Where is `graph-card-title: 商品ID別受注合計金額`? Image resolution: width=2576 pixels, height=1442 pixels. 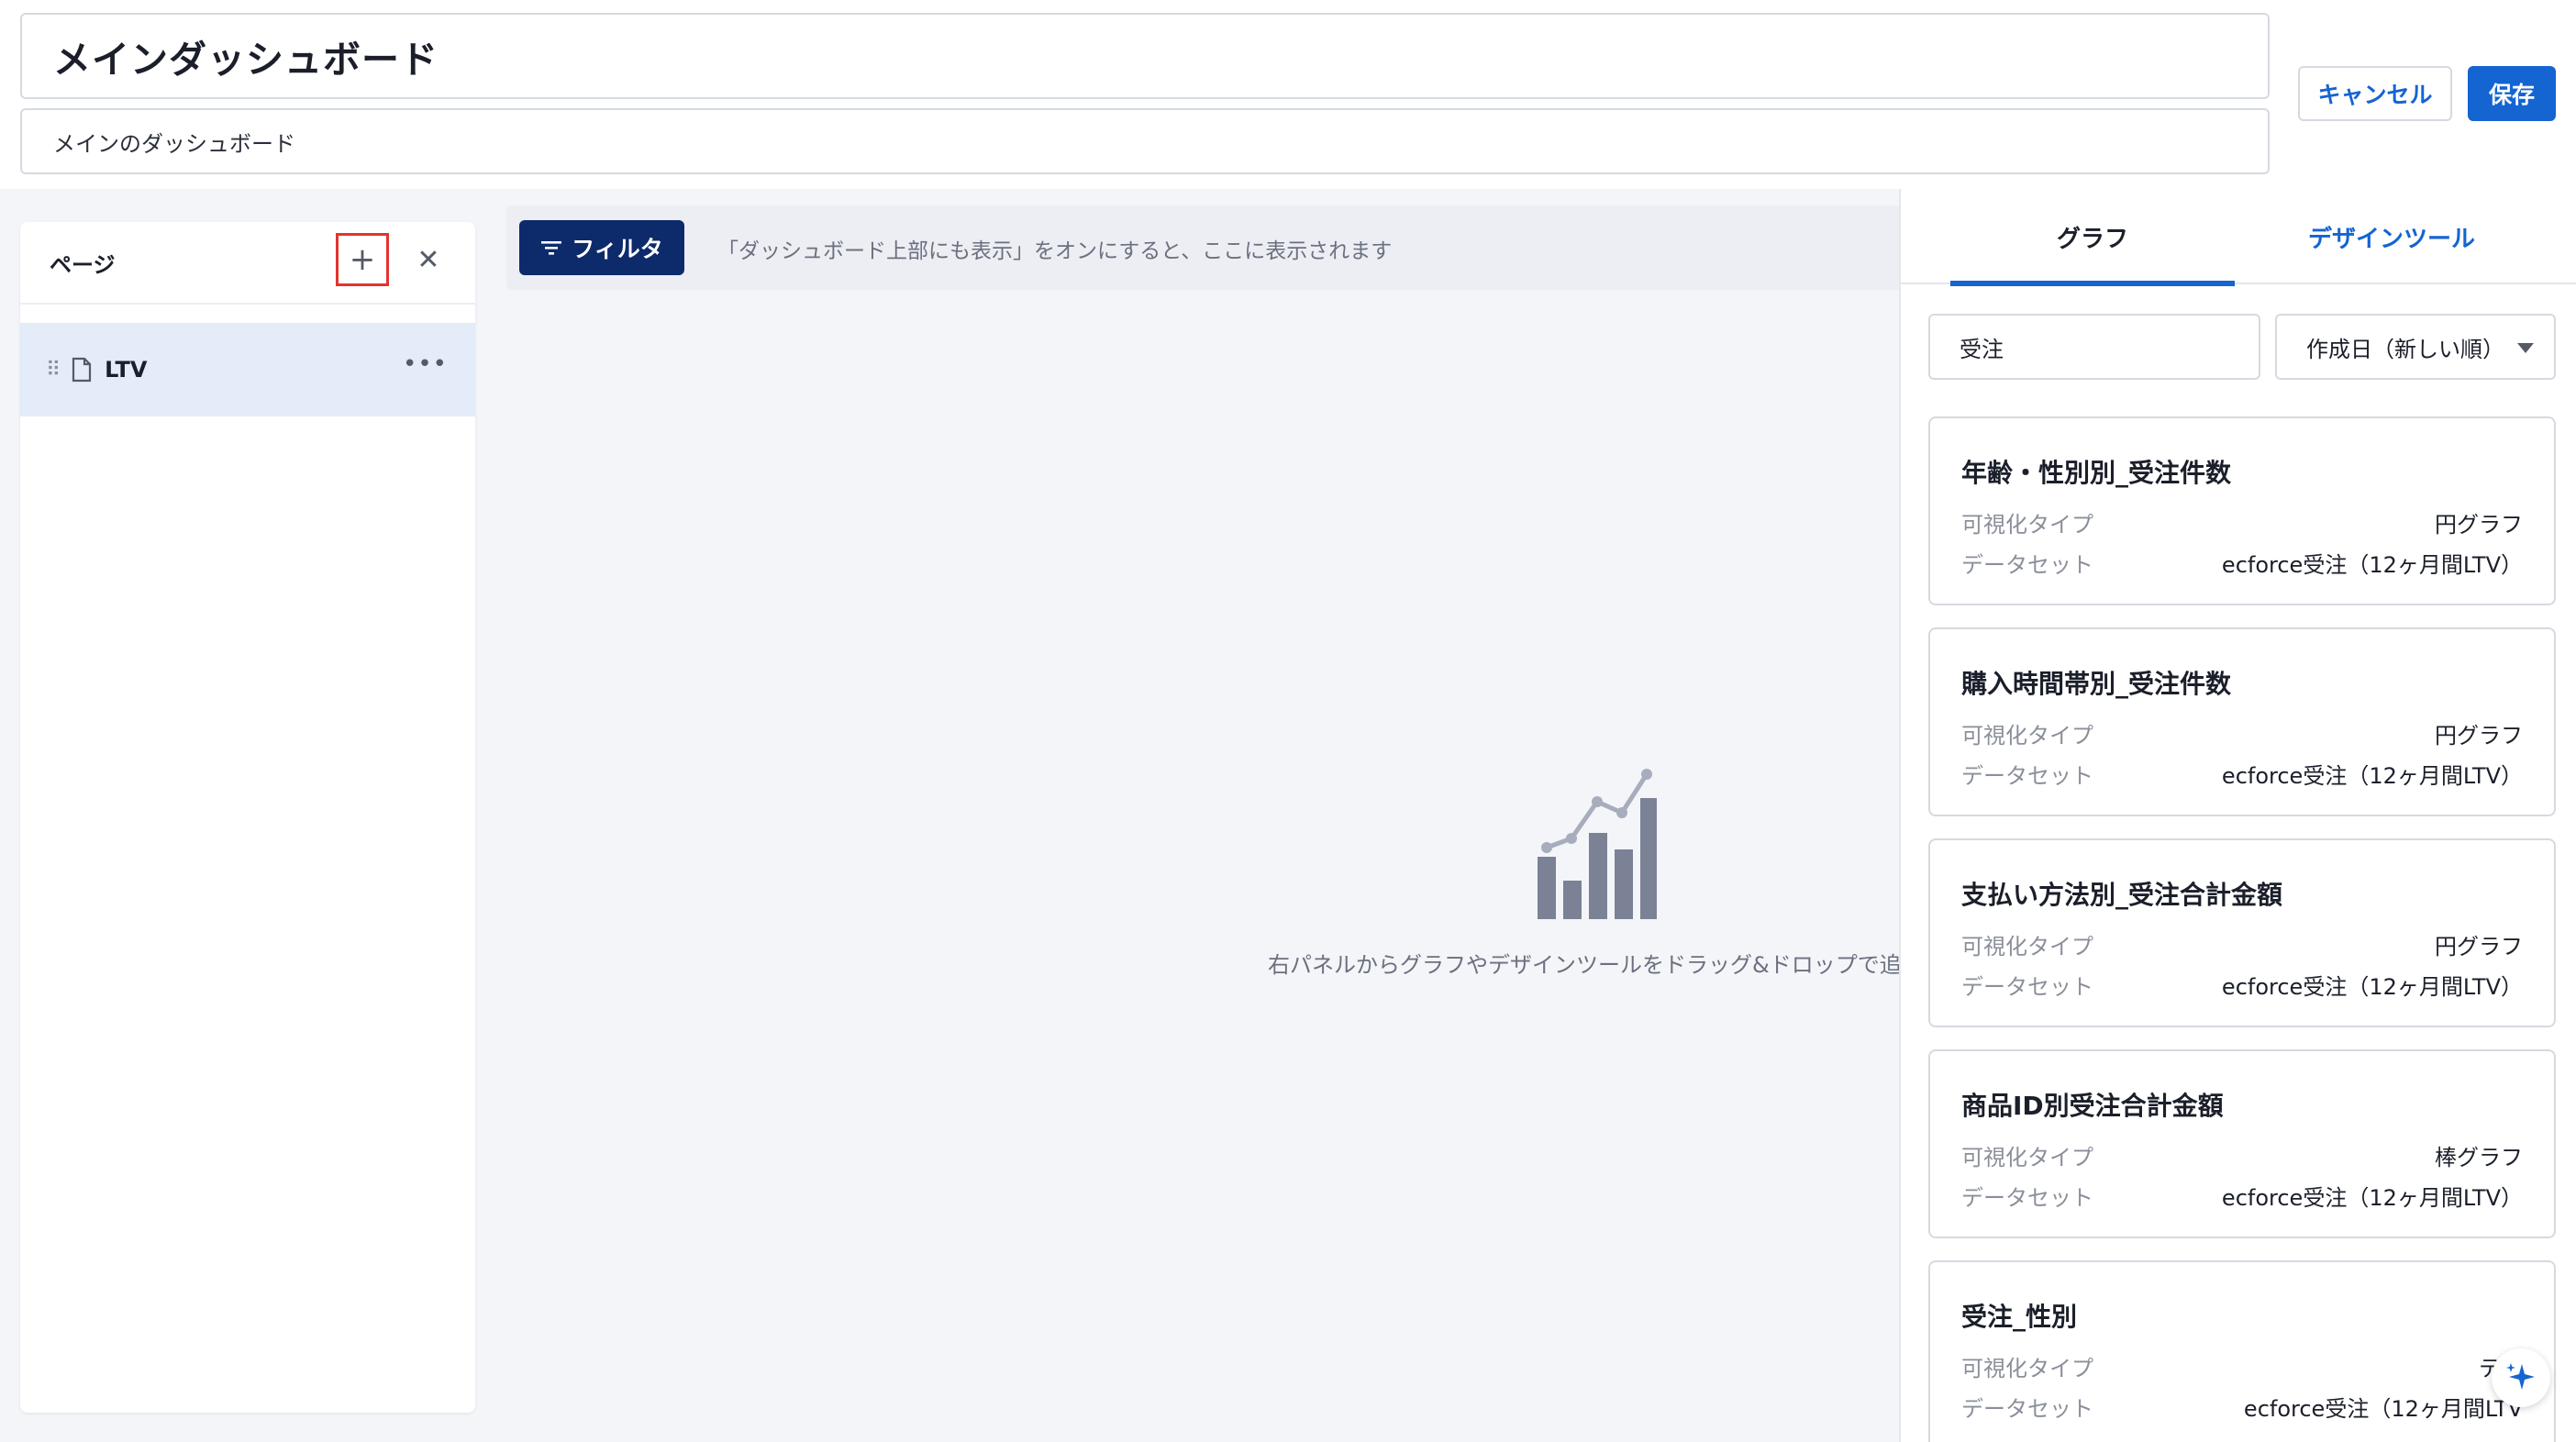
graph-card-title: 商品ID別受注合計金額 is located at coordinates (2092, 1106).